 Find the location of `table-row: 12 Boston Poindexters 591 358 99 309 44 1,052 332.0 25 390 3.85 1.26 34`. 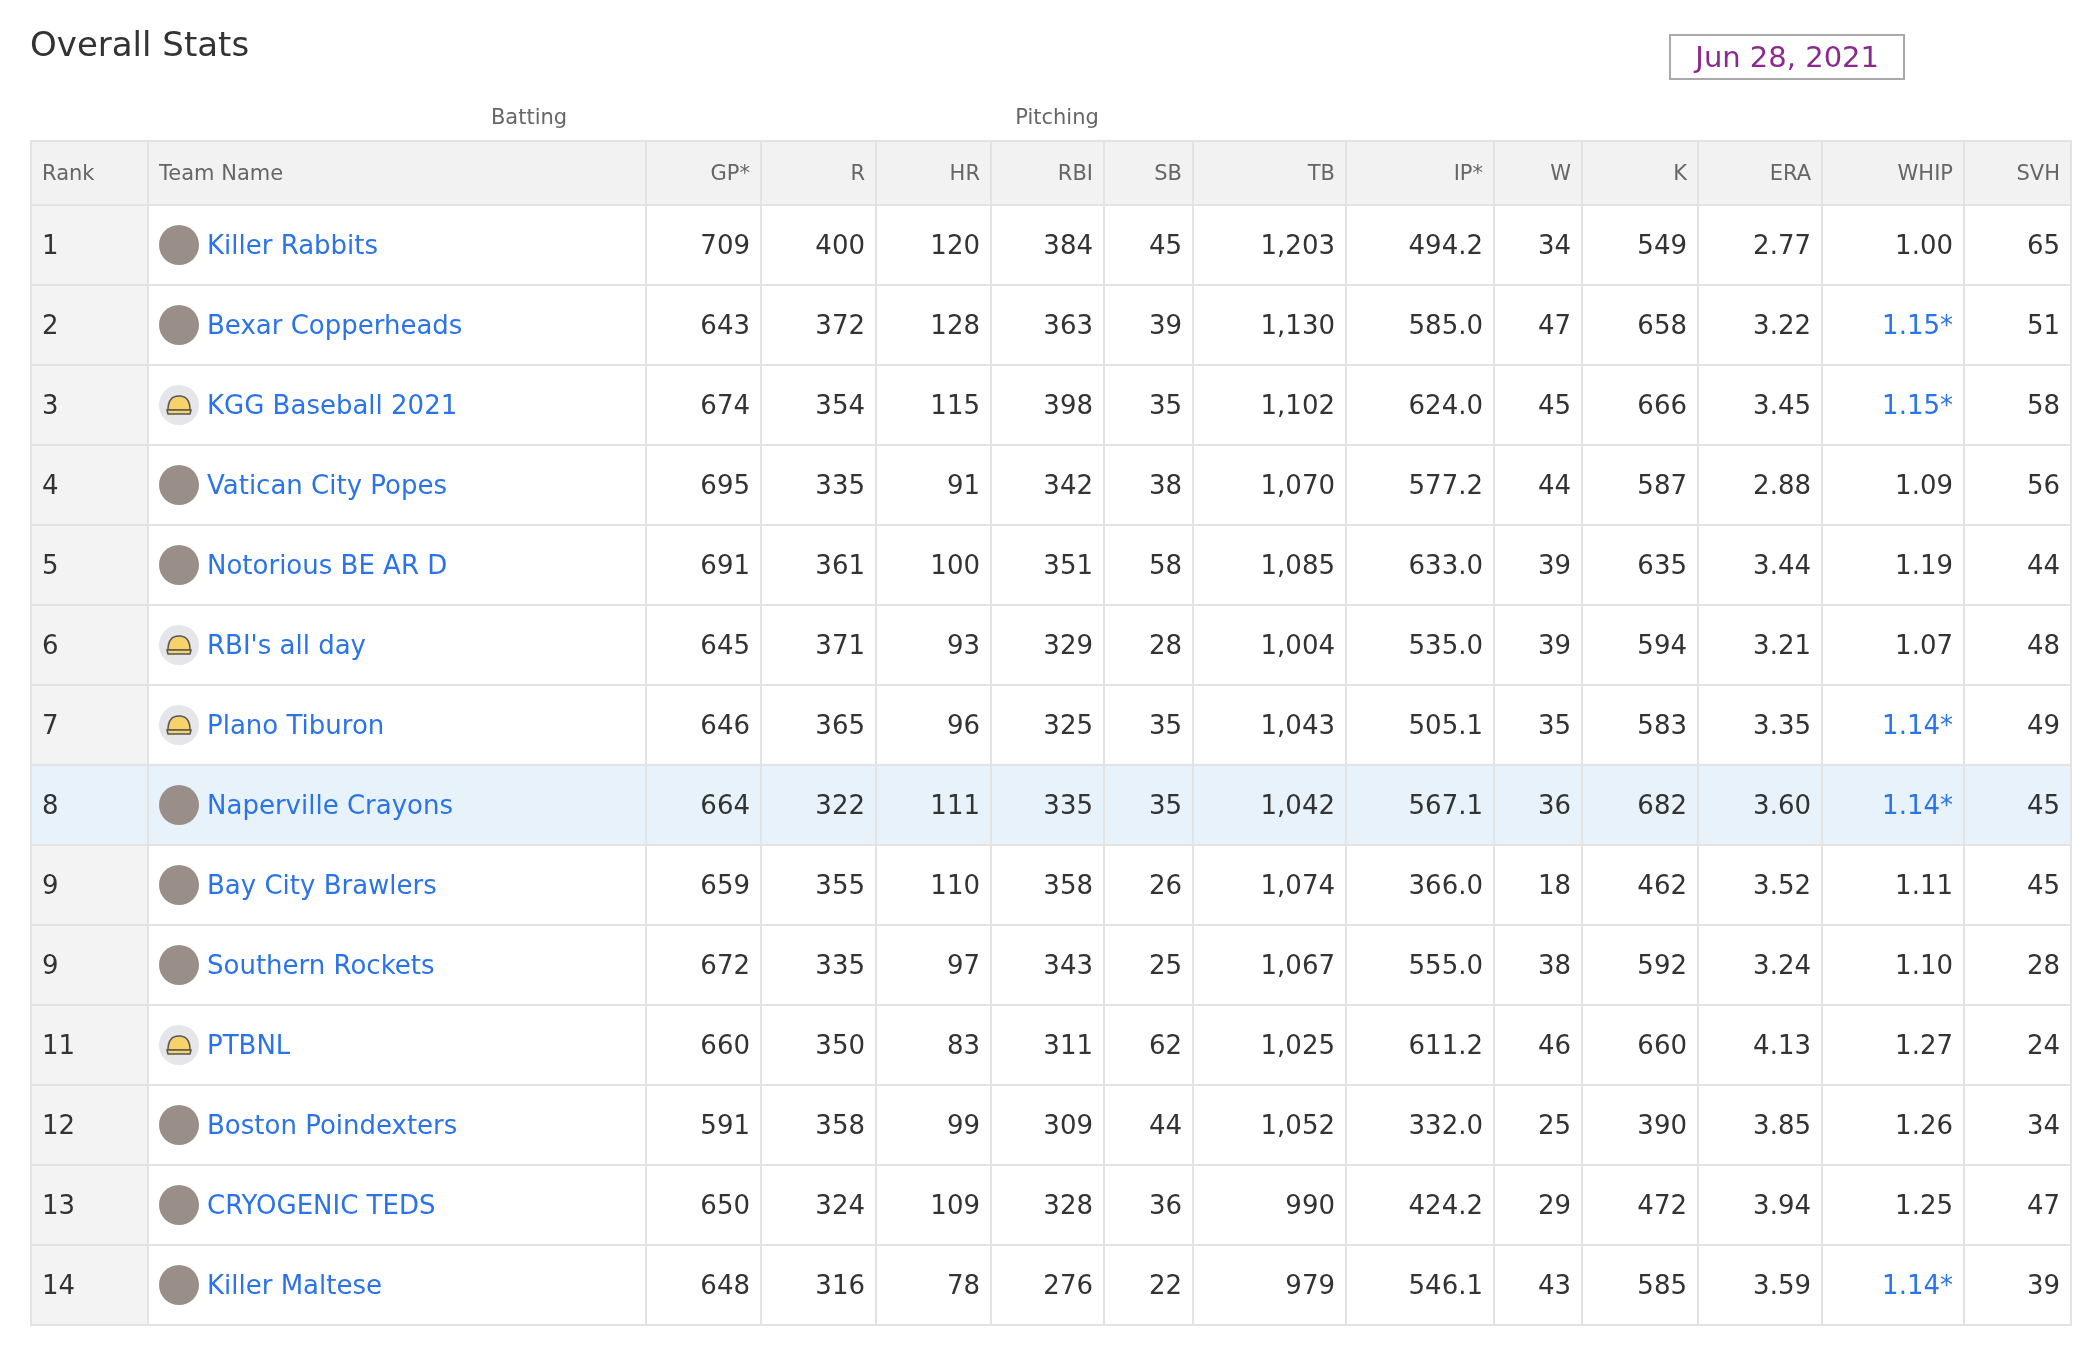

table-row: 12 Boston Poindexters 591 358 99 309 44 1,052 332.0 25 390 3.85 1.26 34 is located at coordinates (1051, 1125).